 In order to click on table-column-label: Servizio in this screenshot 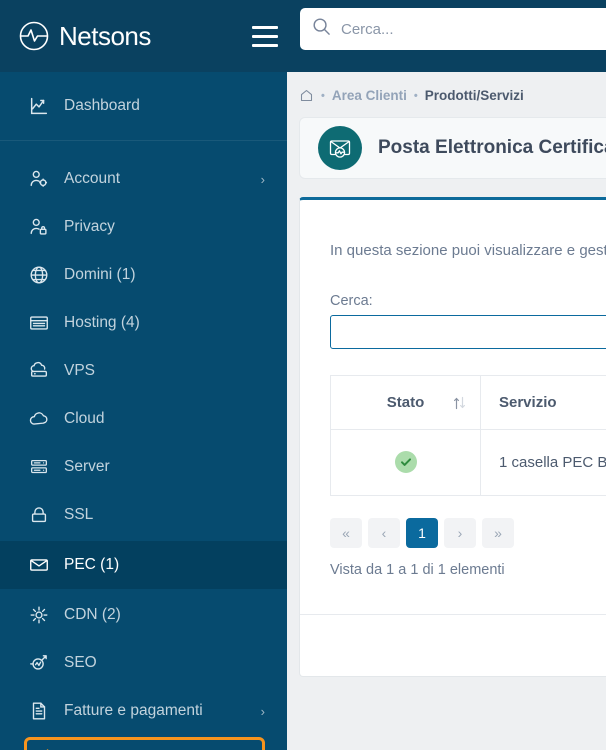, I will do `click(528, 402)`.